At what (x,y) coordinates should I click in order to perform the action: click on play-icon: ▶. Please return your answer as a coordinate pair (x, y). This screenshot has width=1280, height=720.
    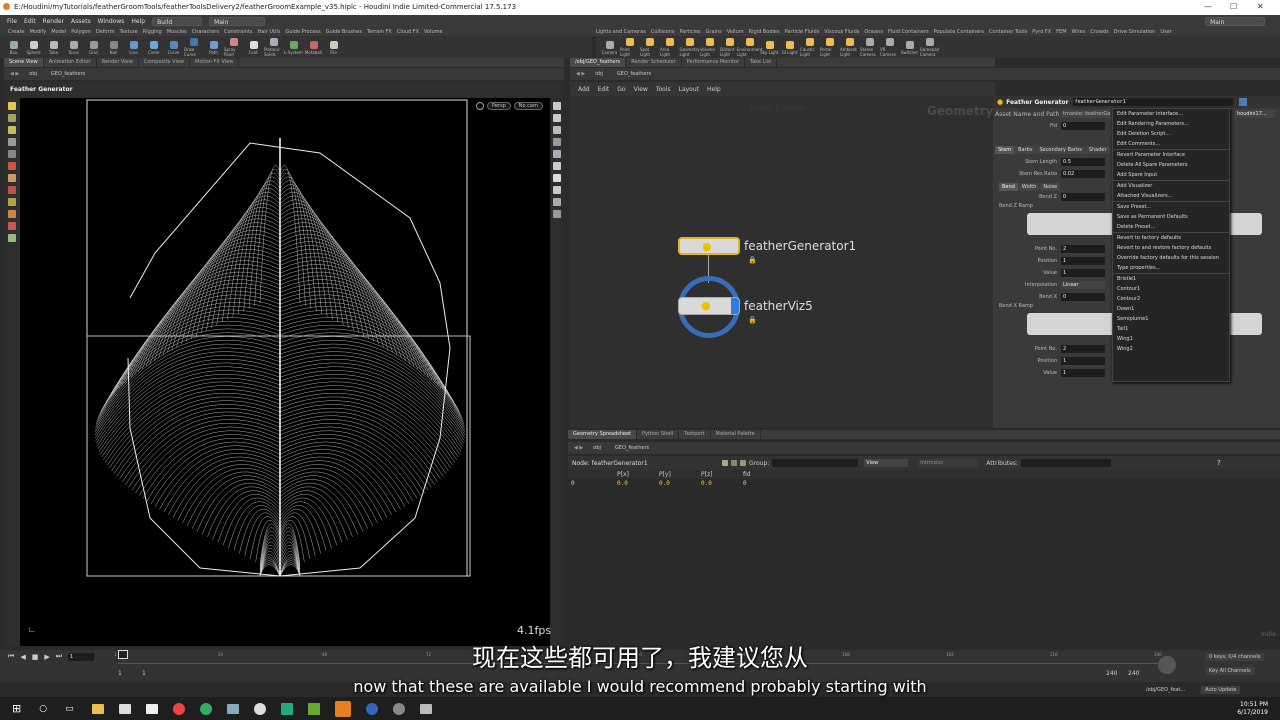
    Looking at the image, I should click on (46, 657).